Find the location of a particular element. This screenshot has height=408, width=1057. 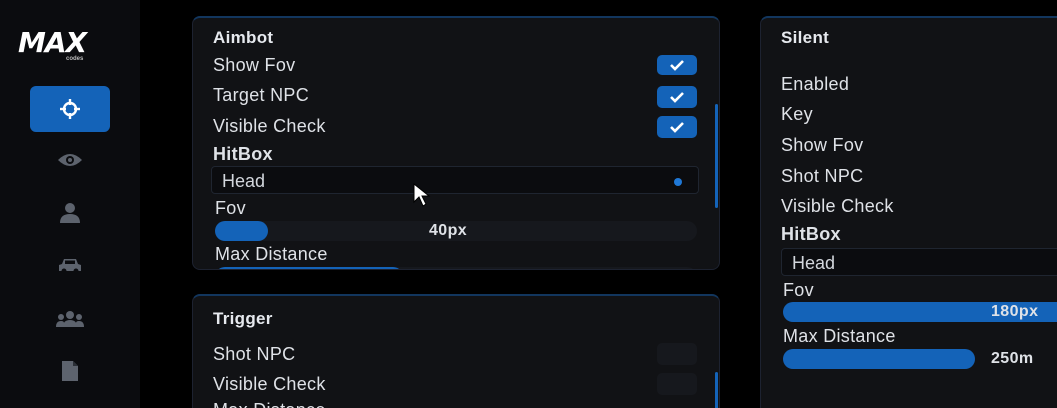

trigger-visible-check-label: Visible Check is located at coordinates (269, 384).